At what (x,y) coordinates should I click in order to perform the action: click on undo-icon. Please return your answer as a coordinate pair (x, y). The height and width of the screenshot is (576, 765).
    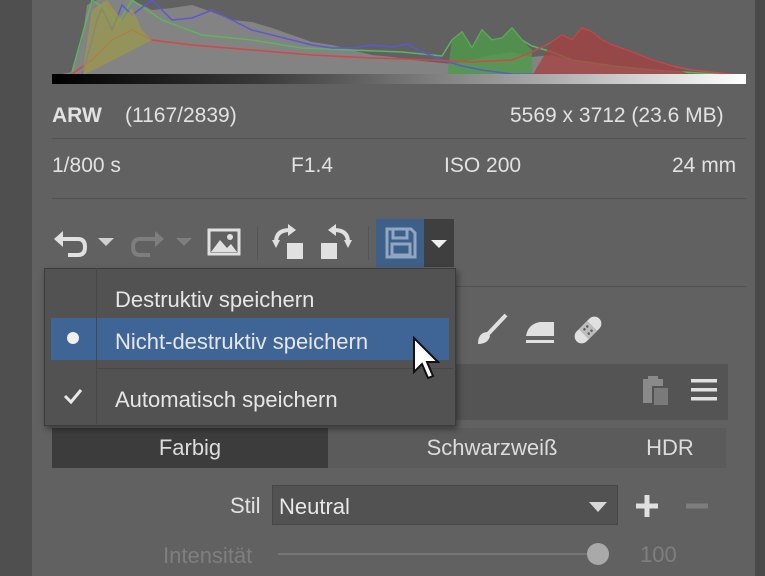
    Looking at the image, I should click on (70, 243).